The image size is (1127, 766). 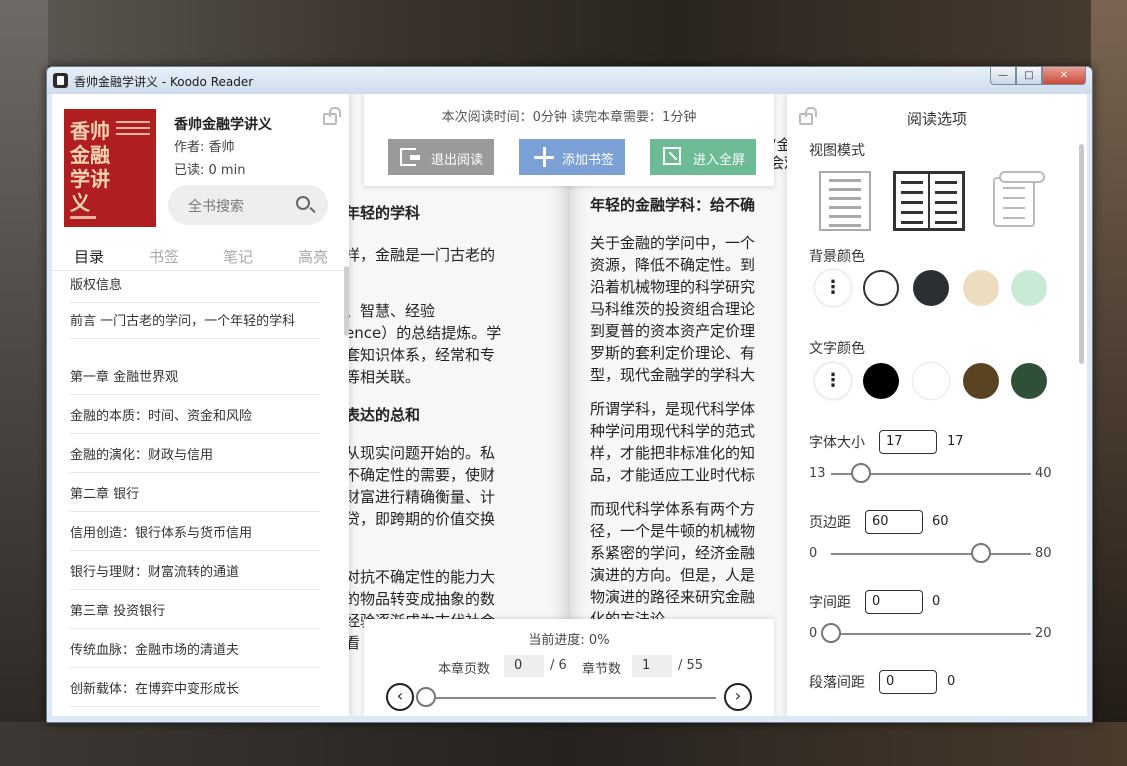 What do you see at coordinates (110, 168) in the screenshot?
I see `book-cover: 香帅金融学讲义` at bounding box center [110, 168].